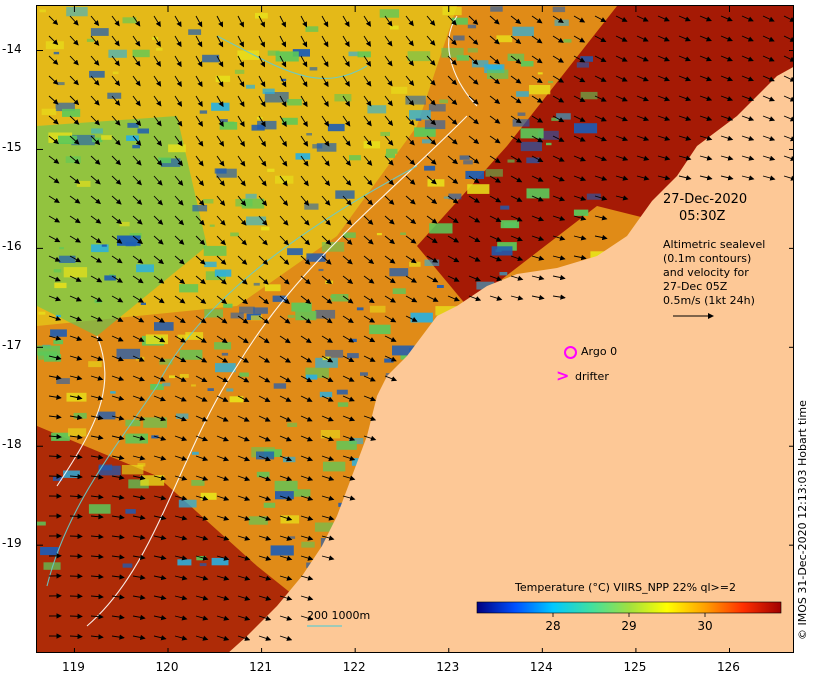 Image resolution: width=820 pixels, height=680 pixels. I want to click on latitude-tick-label: -15, so click(12, 147).